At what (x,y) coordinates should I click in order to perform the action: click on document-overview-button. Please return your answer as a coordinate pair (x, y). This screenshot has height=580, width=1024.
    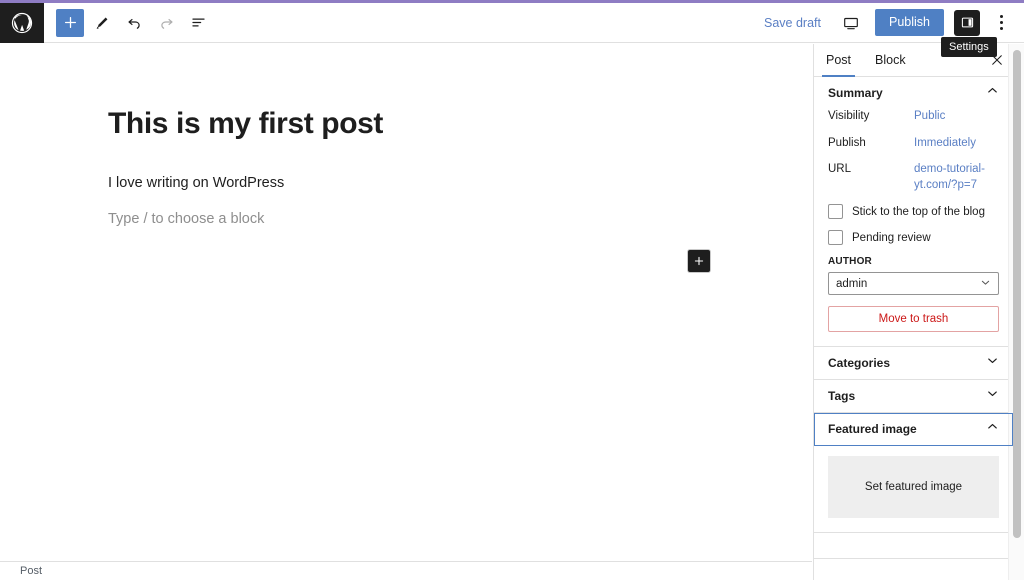
    Looking at the image, I should click on (198, 23).